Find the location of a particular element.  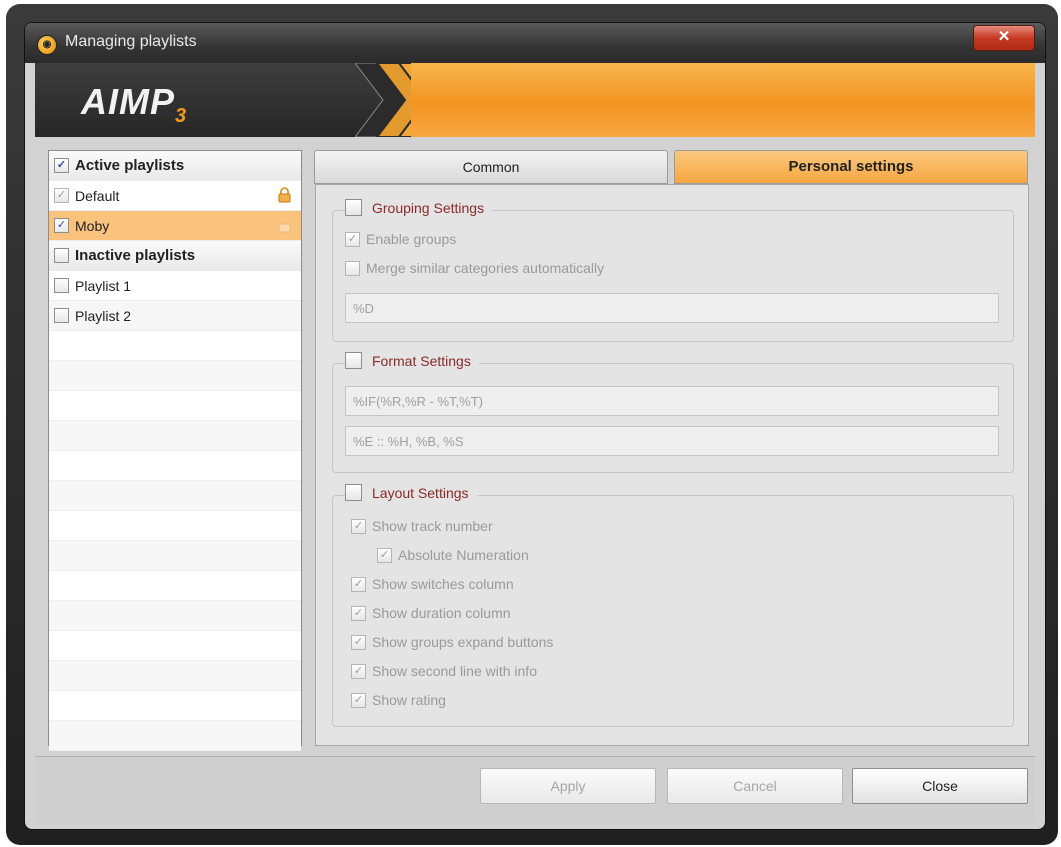

show-switches-option: ✓ Show switches column is located at coordinates (432, 584).